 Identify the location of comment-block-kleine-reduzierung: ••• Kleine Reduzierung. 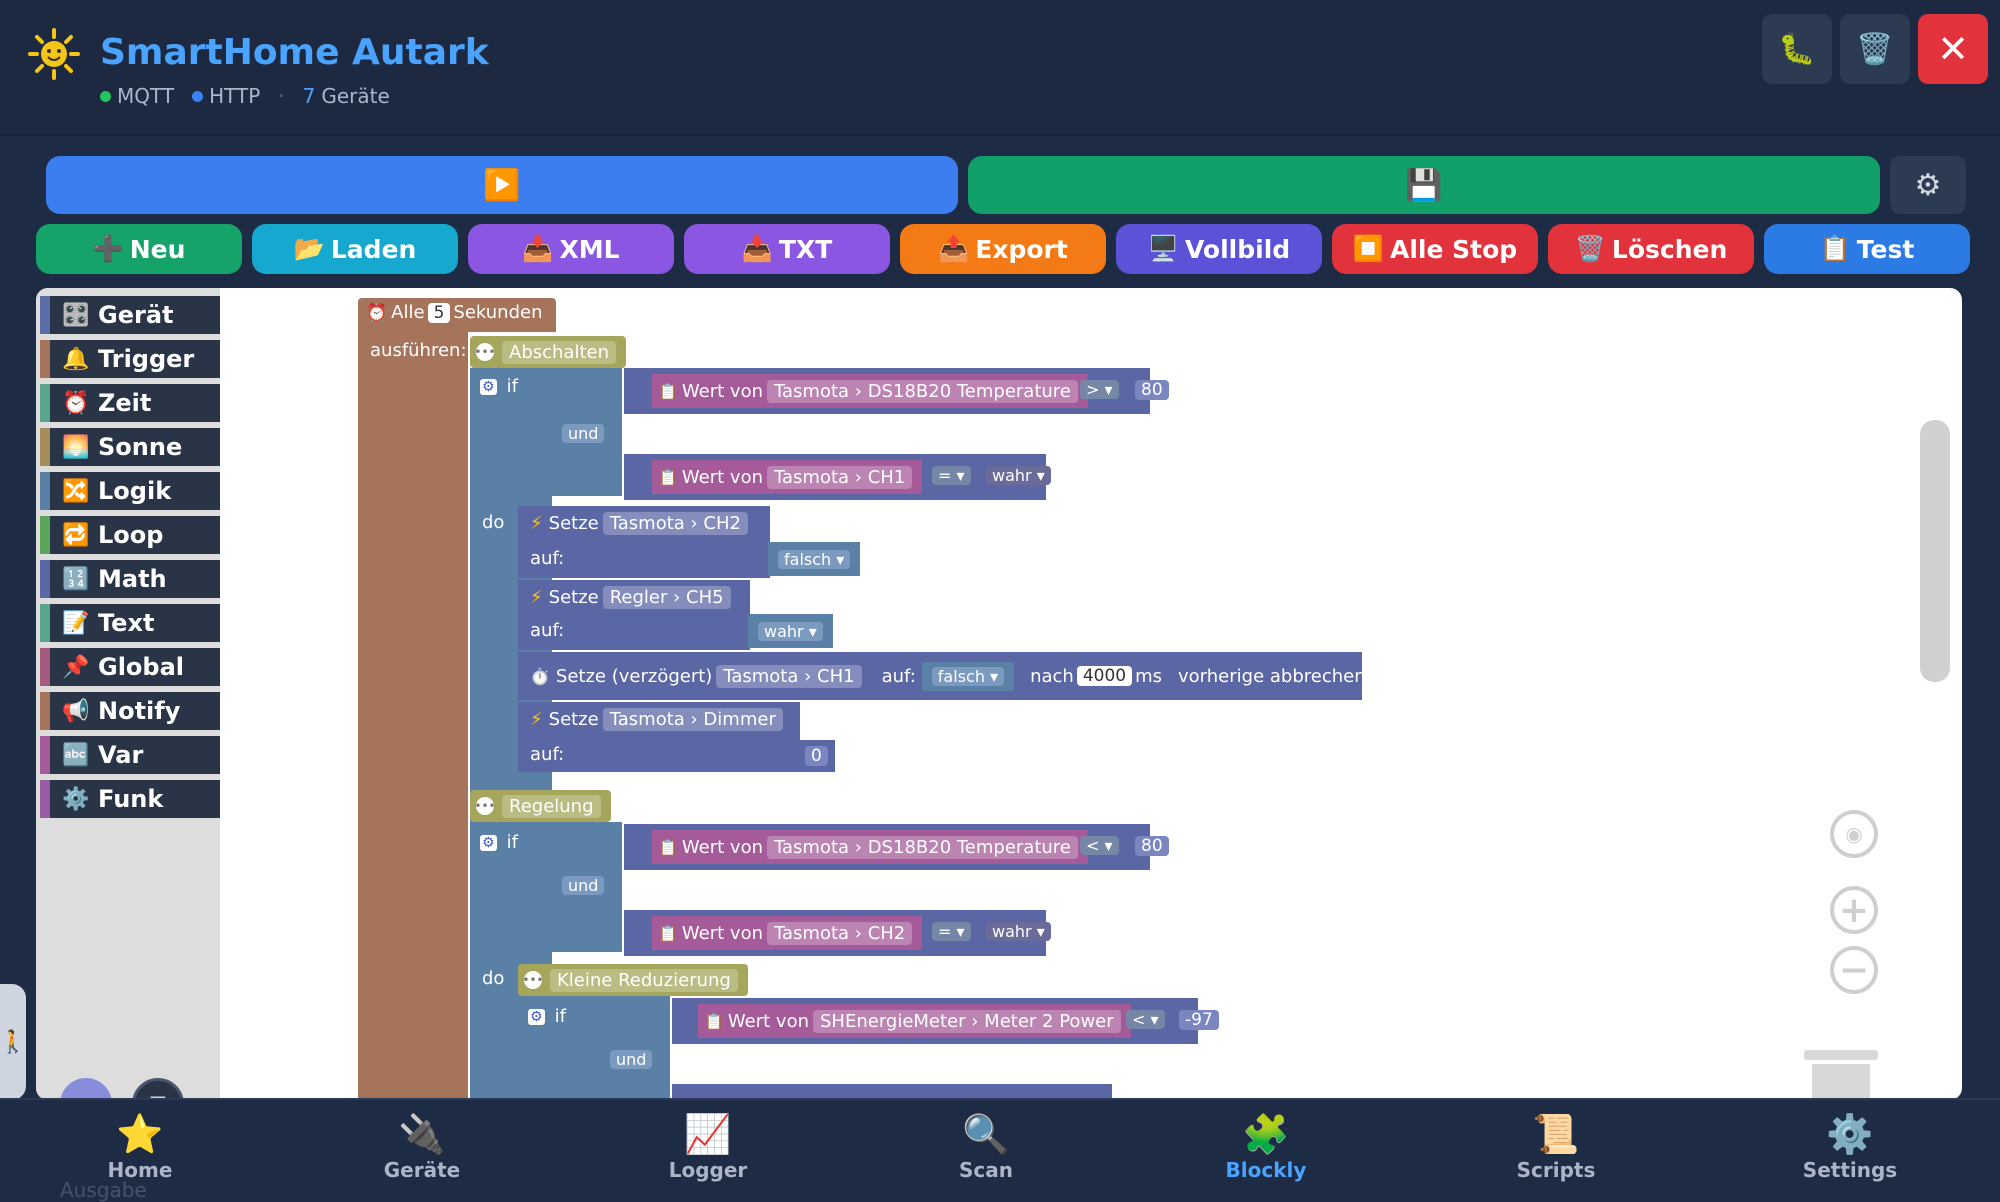
(633, 980).